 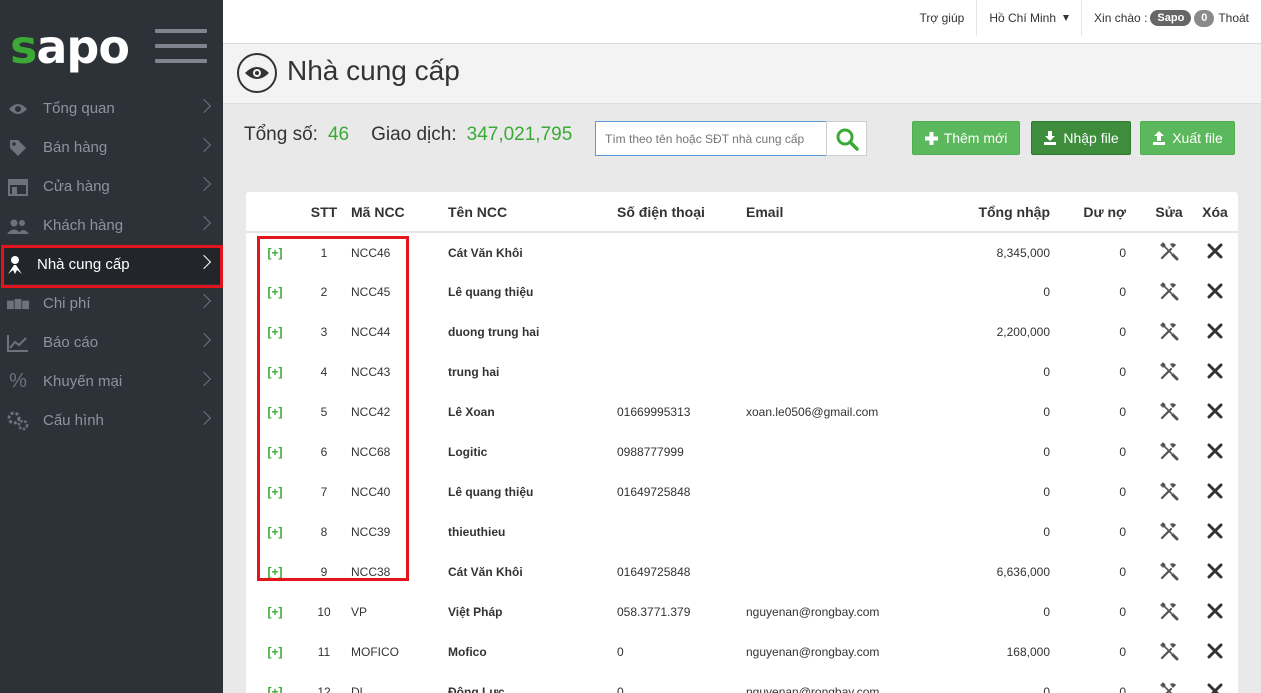 I want to click on cell-name: thieuthieu, so click(x=532, y=532).